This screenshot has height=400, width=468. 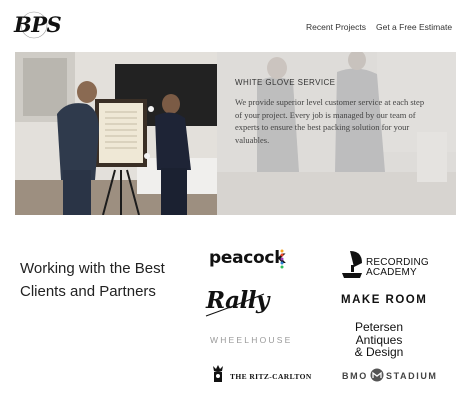 What do you see at coordinates (379, 340) in the screenshot?
I see `logo-petersen-antiques: Petersen Antiques & Design` at bounding box center [379, 340].